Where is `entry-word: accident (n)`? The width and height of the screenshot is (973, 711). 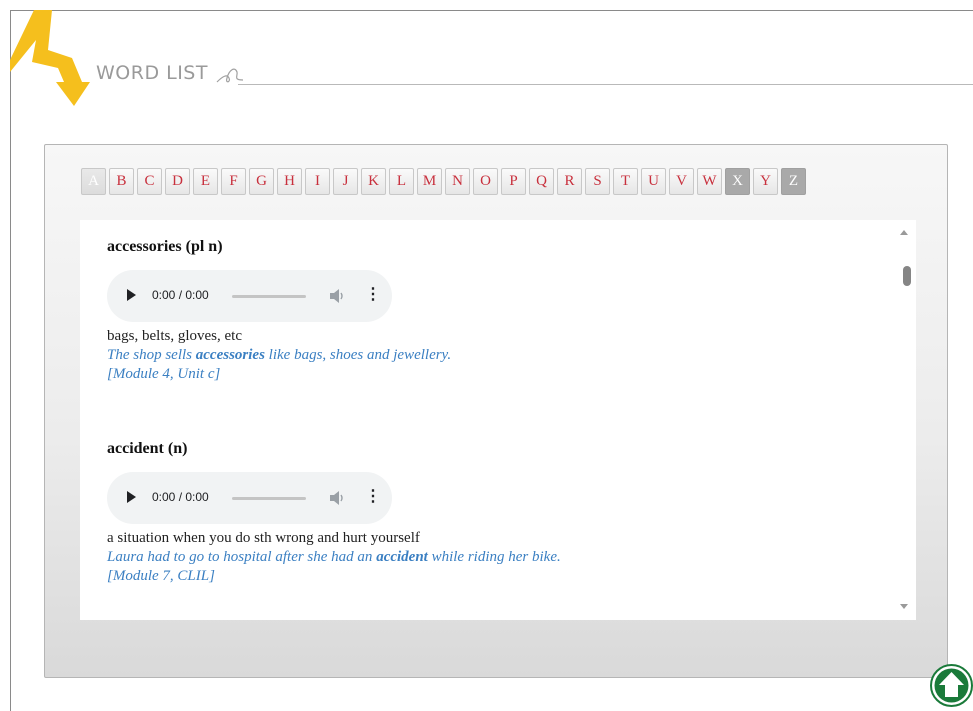 entry-word: accident (n) is located at coordinates (147, 448).